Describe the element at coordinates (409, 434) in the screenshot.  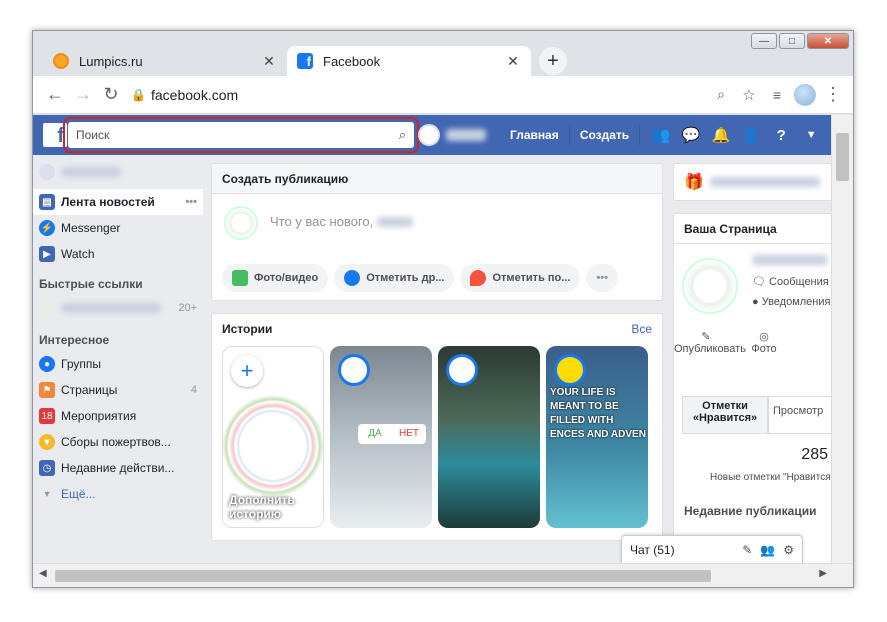
I see `poll-no: НЕТ` at that location.